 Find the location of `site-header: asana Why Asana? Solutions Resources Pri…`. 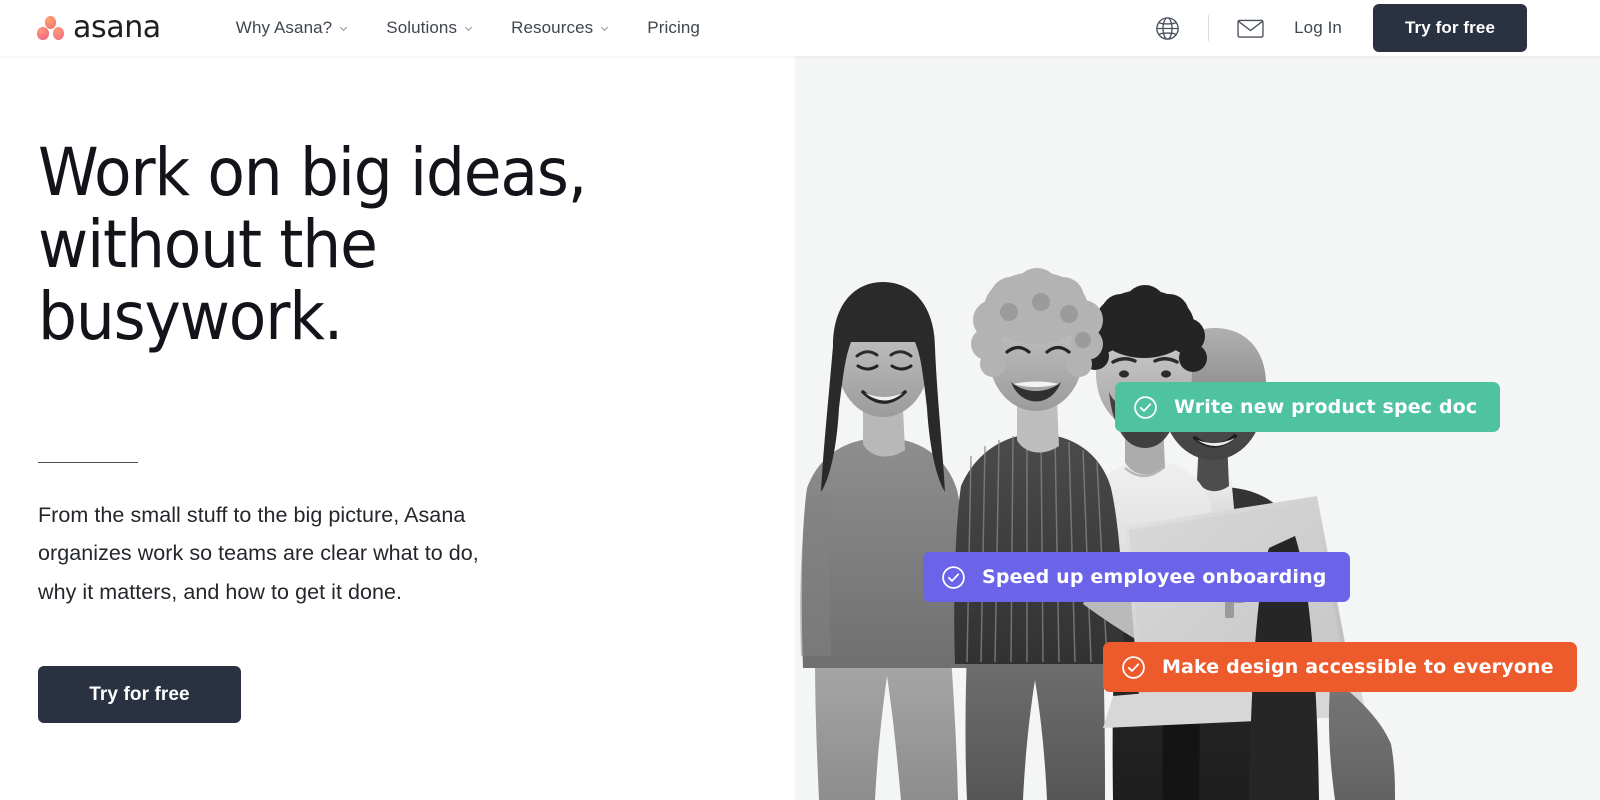

site-header: asana Why Asana? Solutions Resources Pri… is located at coordinates (800, 28).